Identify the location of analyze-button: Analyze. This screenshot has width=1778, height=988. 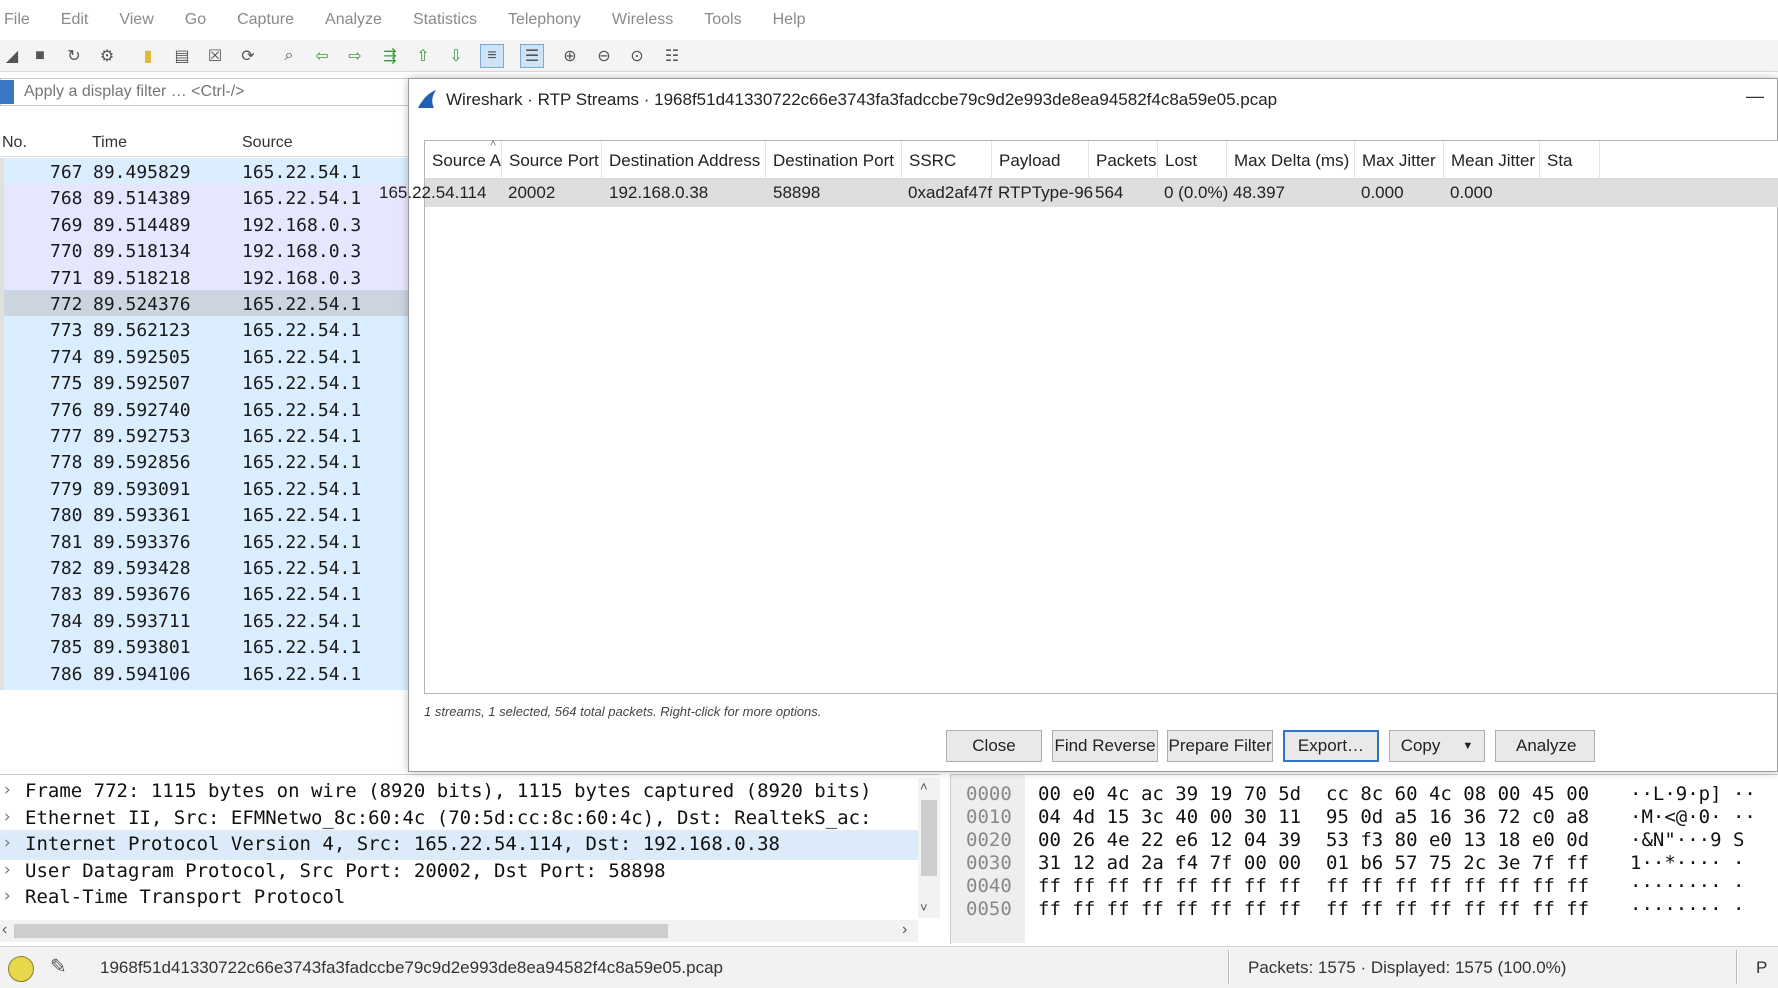
(1545, 746).